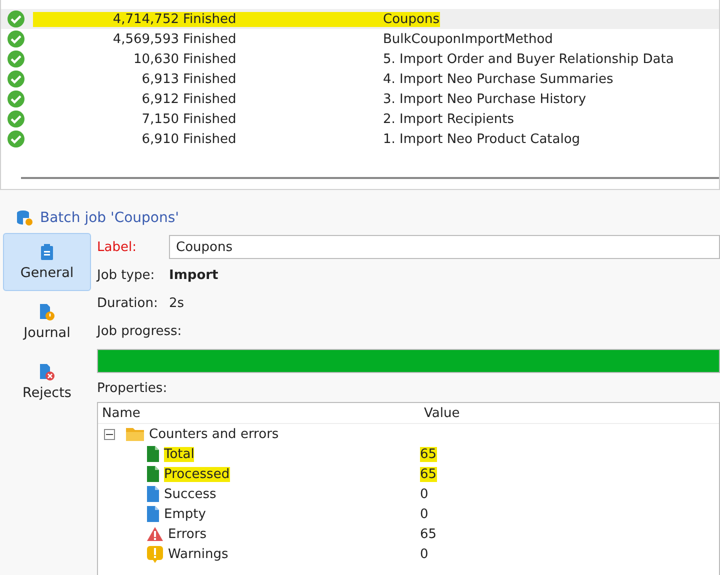 The height and width of the screenshot is (575, 720). Describe the element at coordinates (135, 434) in the screenshot. I see `folder-icon` at that location.